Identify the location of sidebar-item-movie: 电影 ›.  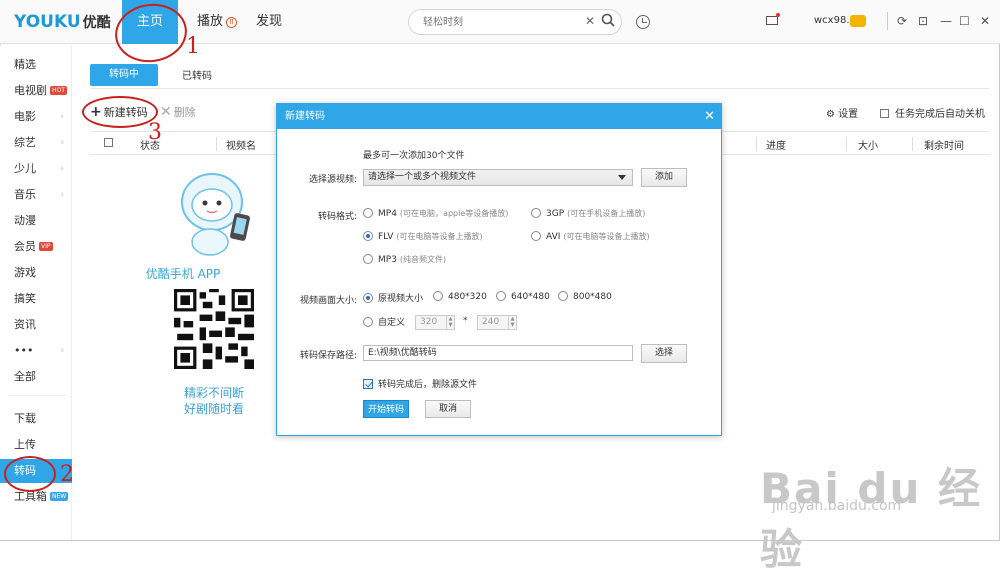
(36, 117).